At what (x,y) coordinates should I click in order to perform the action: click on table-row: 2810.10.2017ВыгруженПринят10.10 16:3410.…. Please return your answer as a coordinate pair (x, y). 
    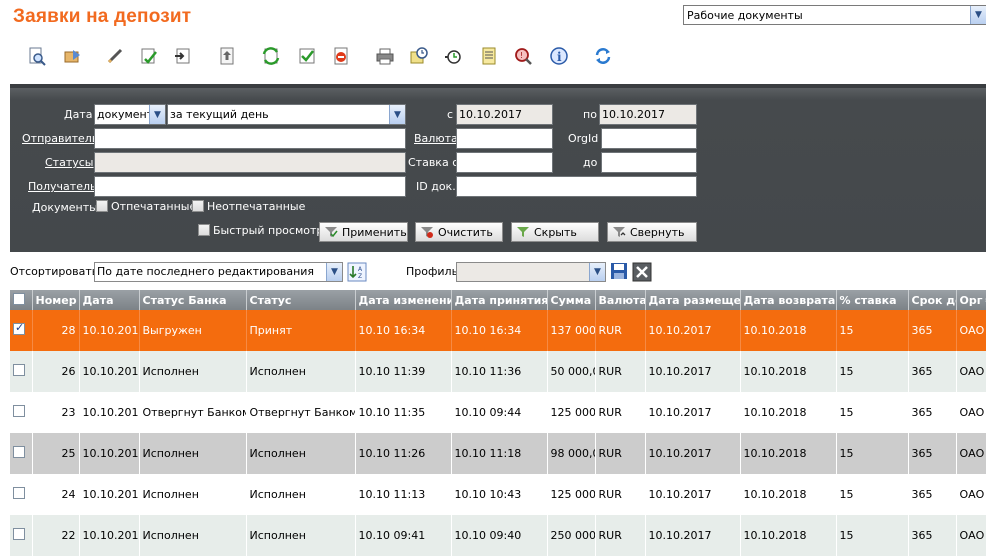
    Looking at the image, I should click on (498, 330).